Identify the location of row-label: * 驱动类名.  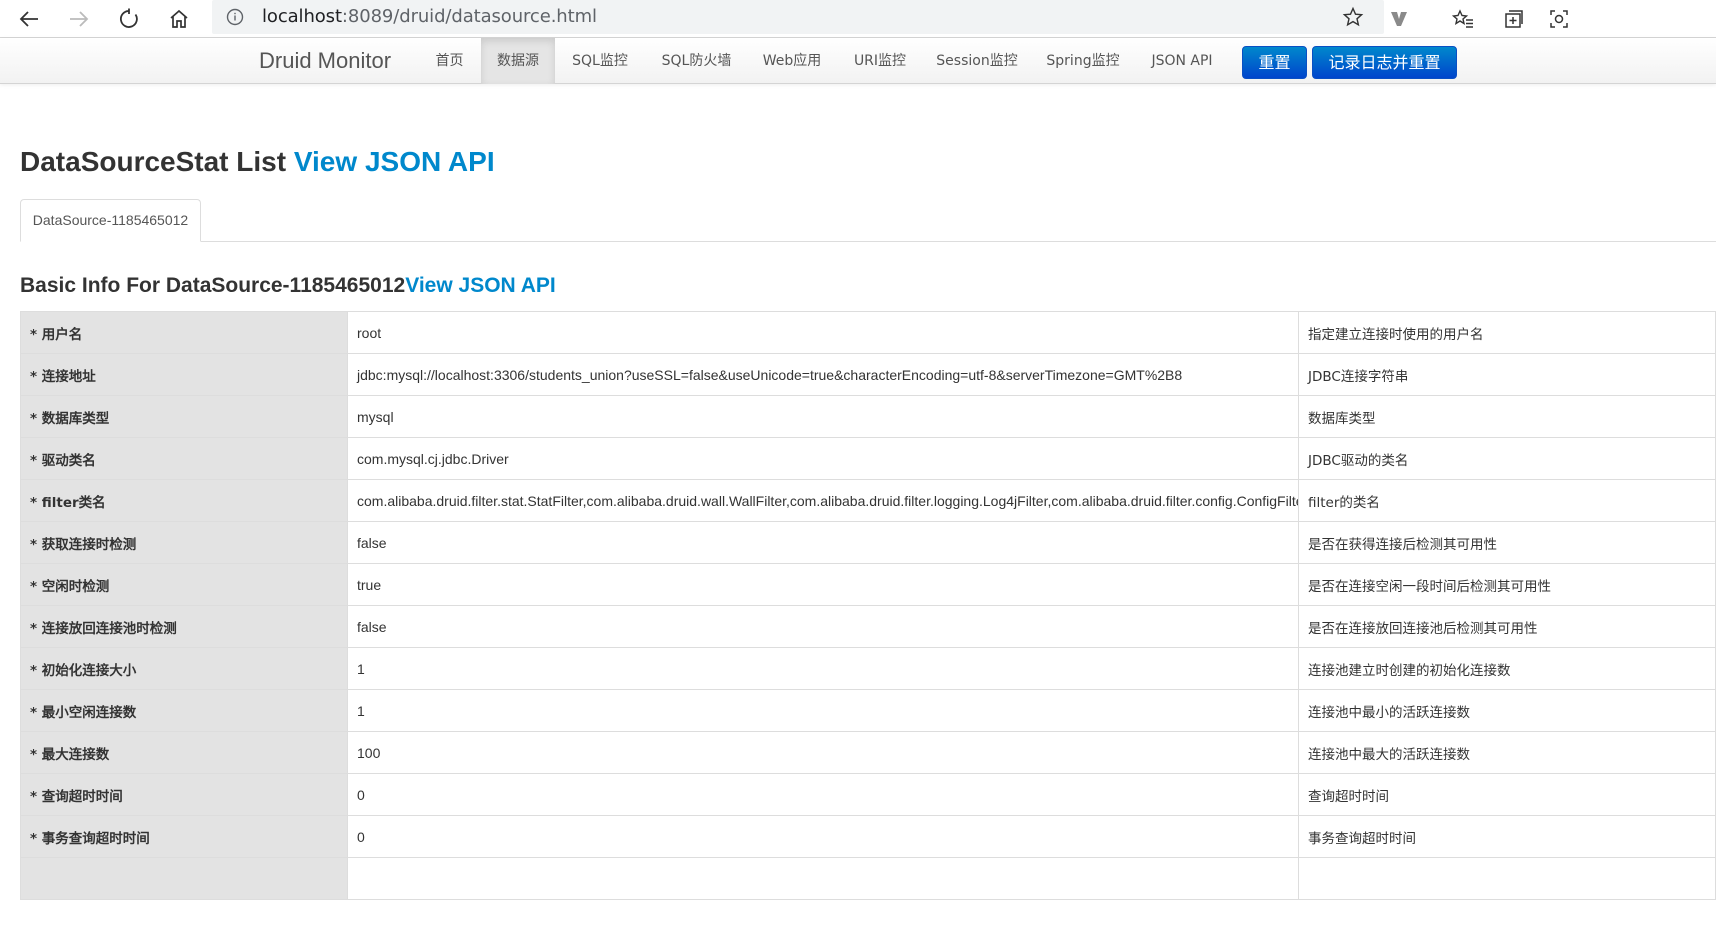
(184, 458).